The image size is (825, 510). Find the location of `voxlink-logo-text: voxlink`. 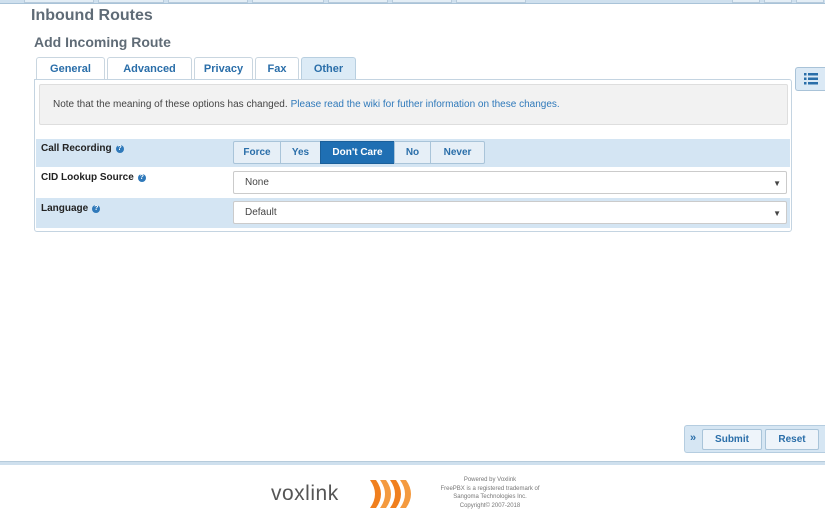

voxlink-logo-text: voxlink is located at coordinates (305, 493).